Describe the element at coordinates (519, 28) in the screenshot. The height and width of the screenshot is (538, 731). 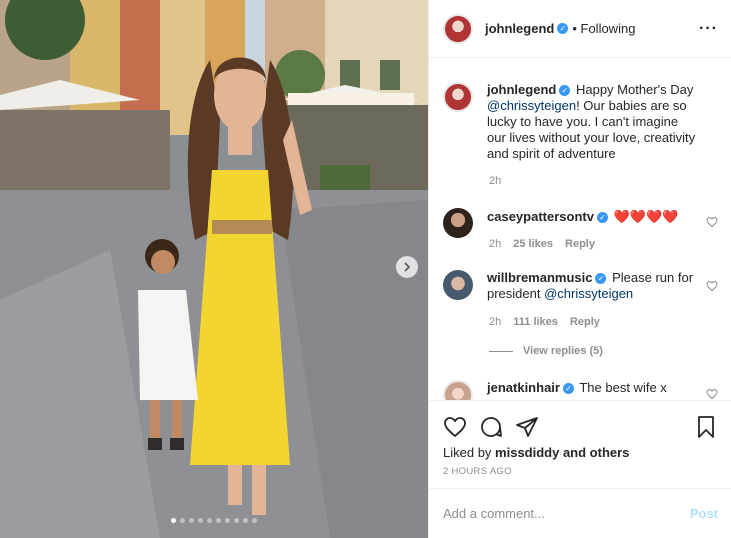
I see `author-username: johnlegend` at that location.